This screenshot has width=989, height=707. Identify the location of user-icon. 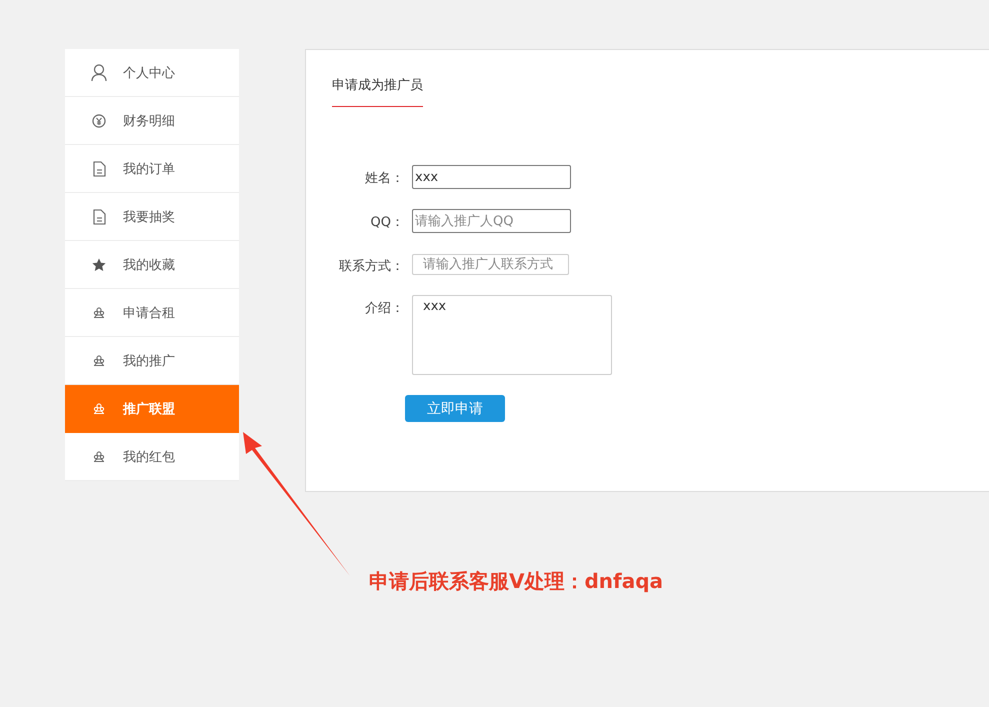
(99, 73).